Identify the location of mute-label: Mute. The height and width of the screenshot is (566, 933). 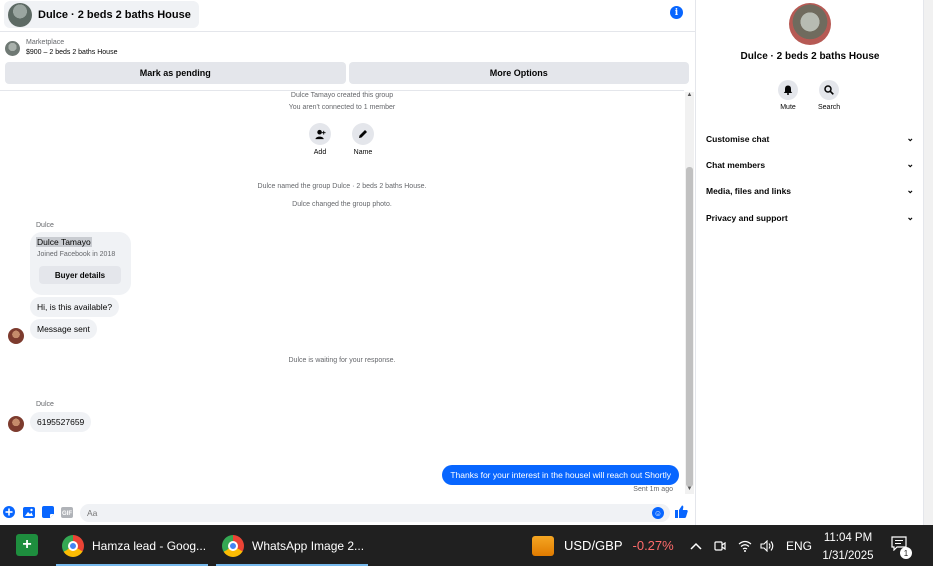
(788, 107).